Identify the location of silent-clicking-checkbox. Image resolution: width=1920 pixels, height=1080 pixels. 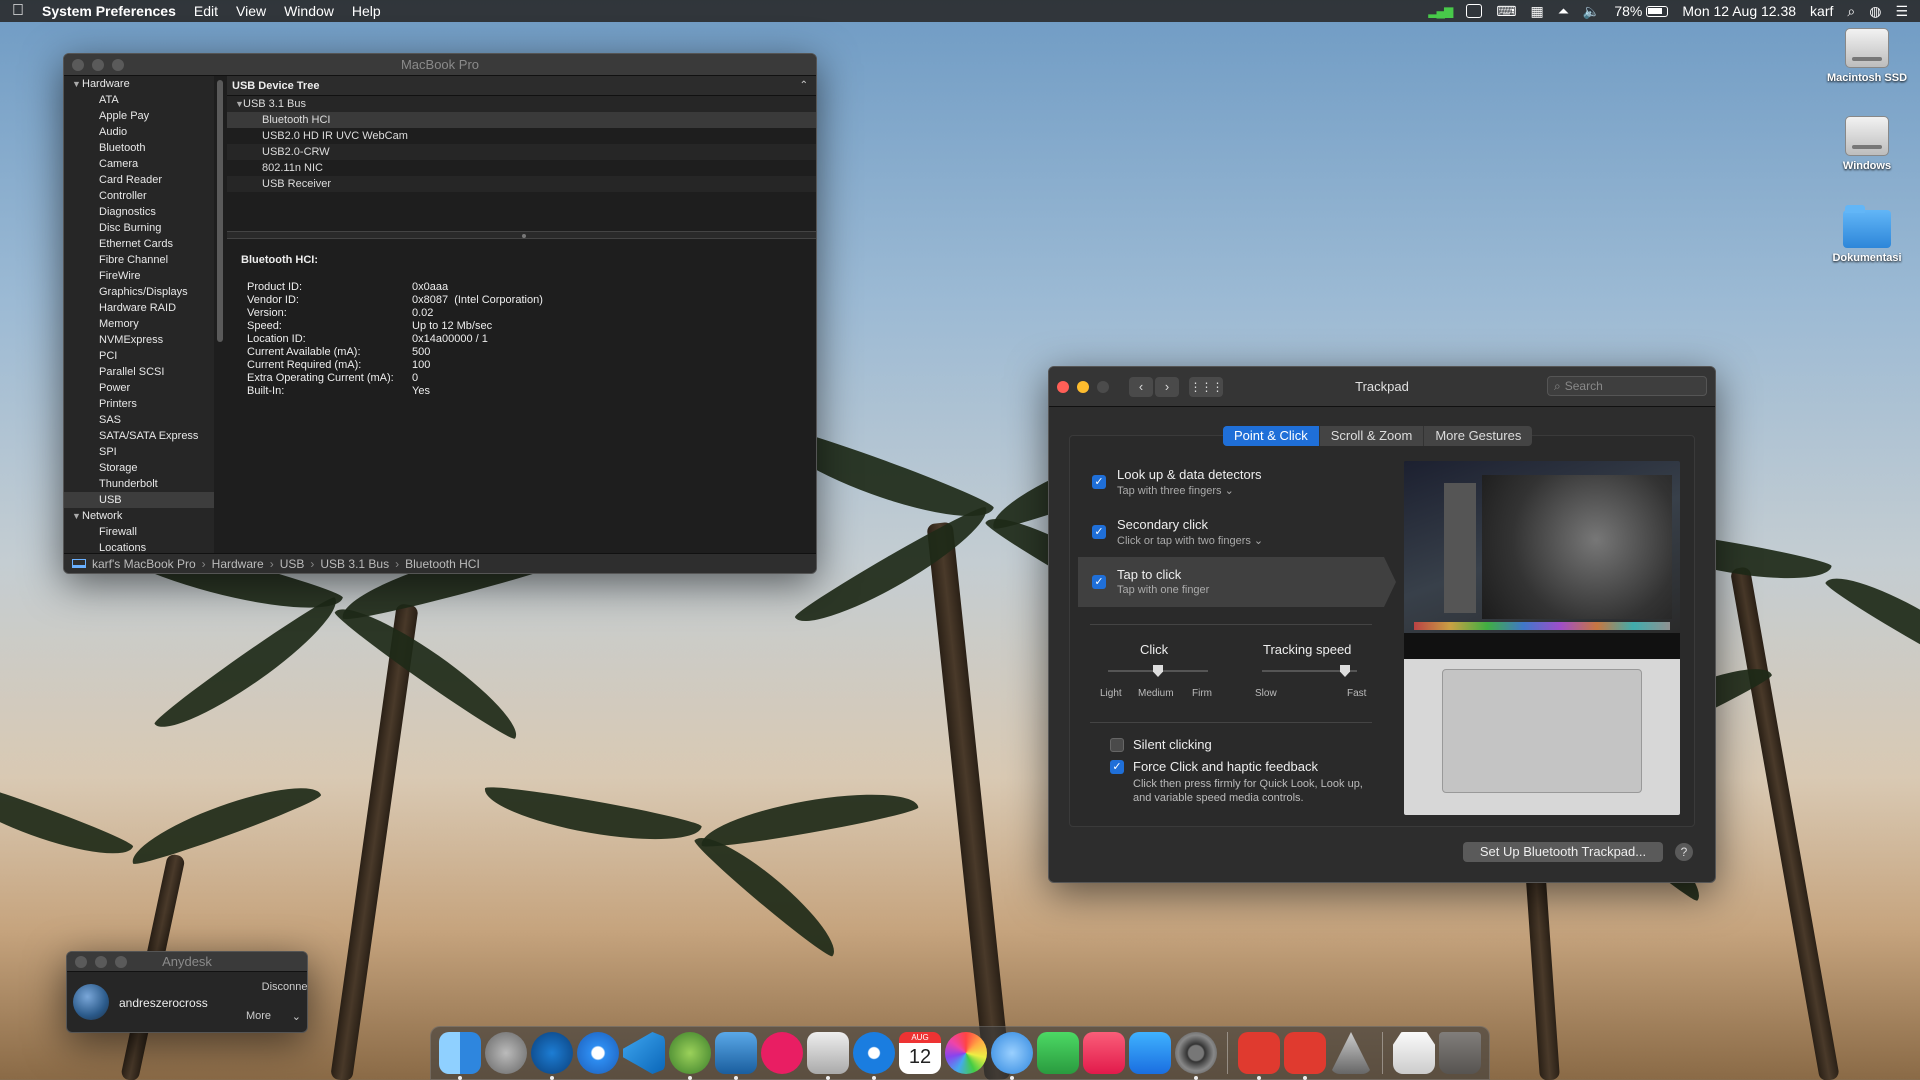
(1117, 745).